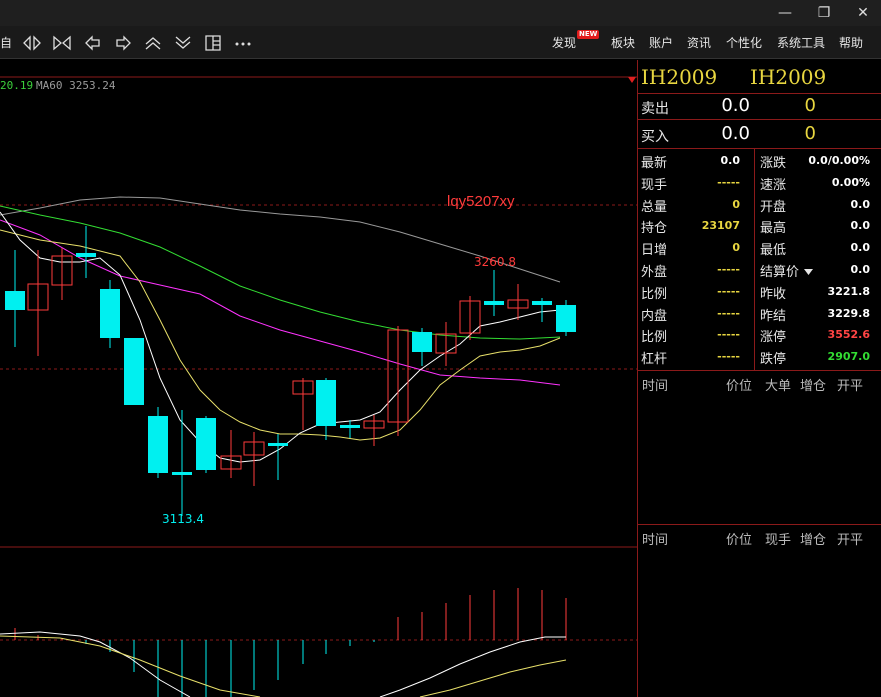 The image size is (881, 697). I want to click on chart-watermark: lqy5207xy, so click(481, 201).